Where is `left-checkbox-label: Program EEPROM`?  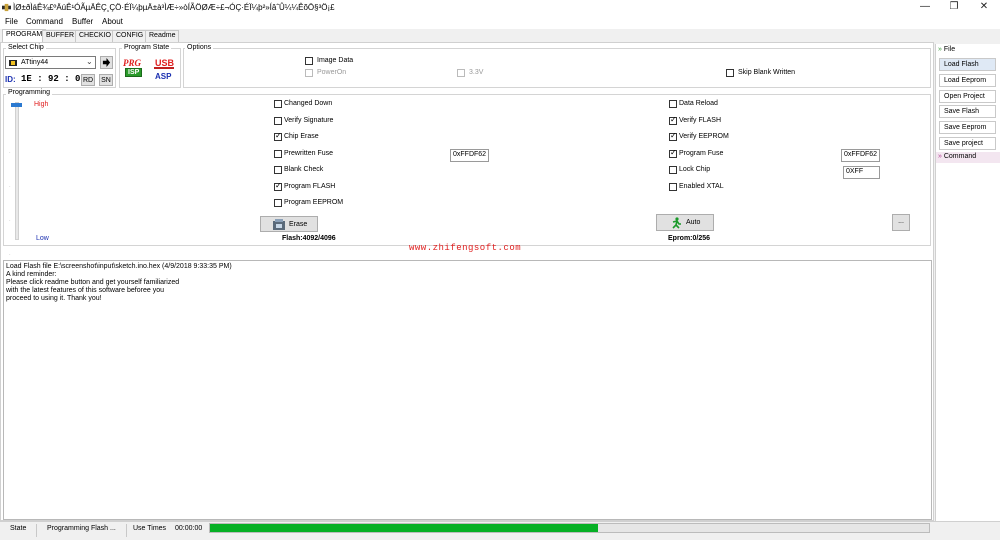
left-checkbox-label: Program EEPROM is located at coordinates (314, 202).